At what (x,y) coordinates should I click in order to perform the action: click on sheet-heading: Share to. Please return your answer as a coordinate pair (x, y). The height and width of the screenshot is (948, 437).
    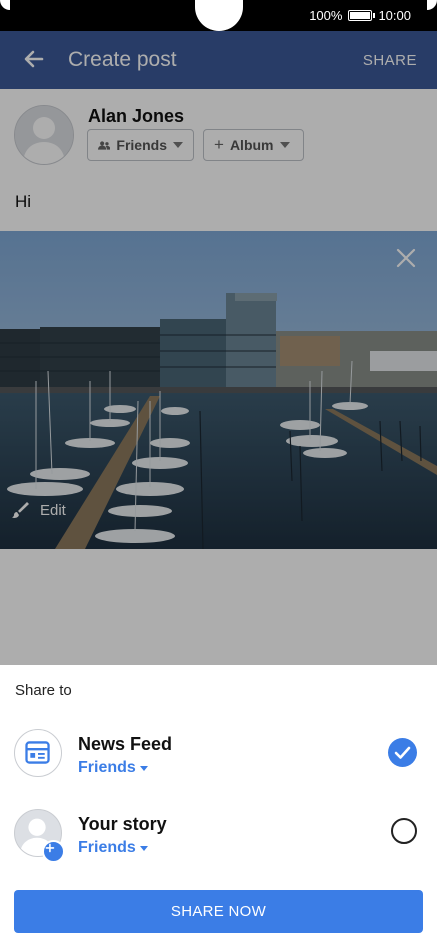
    Looking at the image, I should click on (43, 690).